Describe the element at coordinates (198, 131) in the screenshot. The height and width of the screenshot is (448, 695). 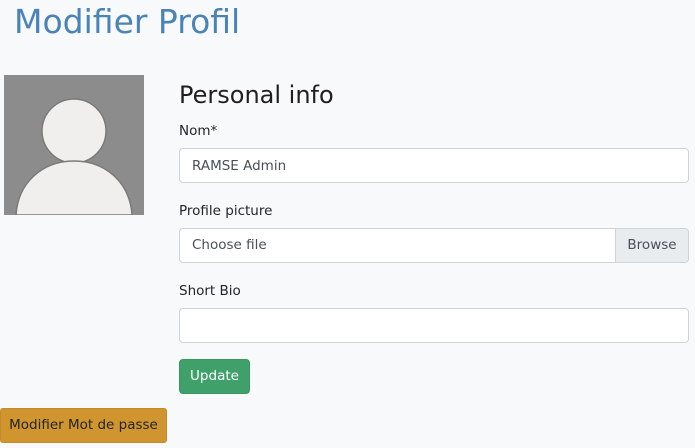
I see `name-label: Nom*` at that location.